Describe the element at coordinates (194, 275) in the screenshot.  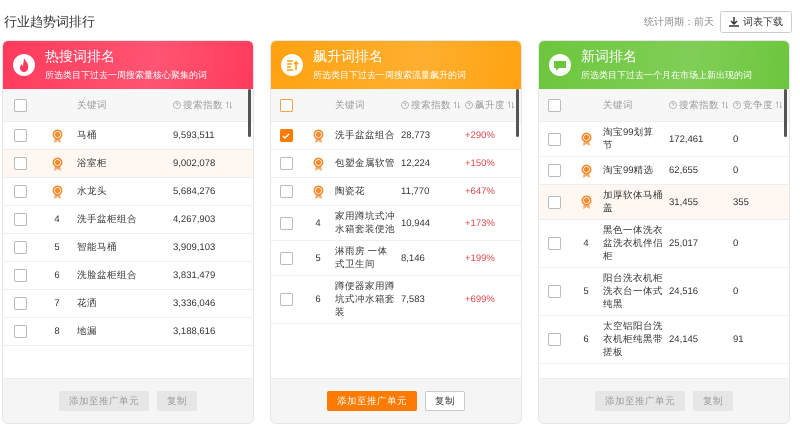
I see `table-cell-text: 3,831,479` at that location.